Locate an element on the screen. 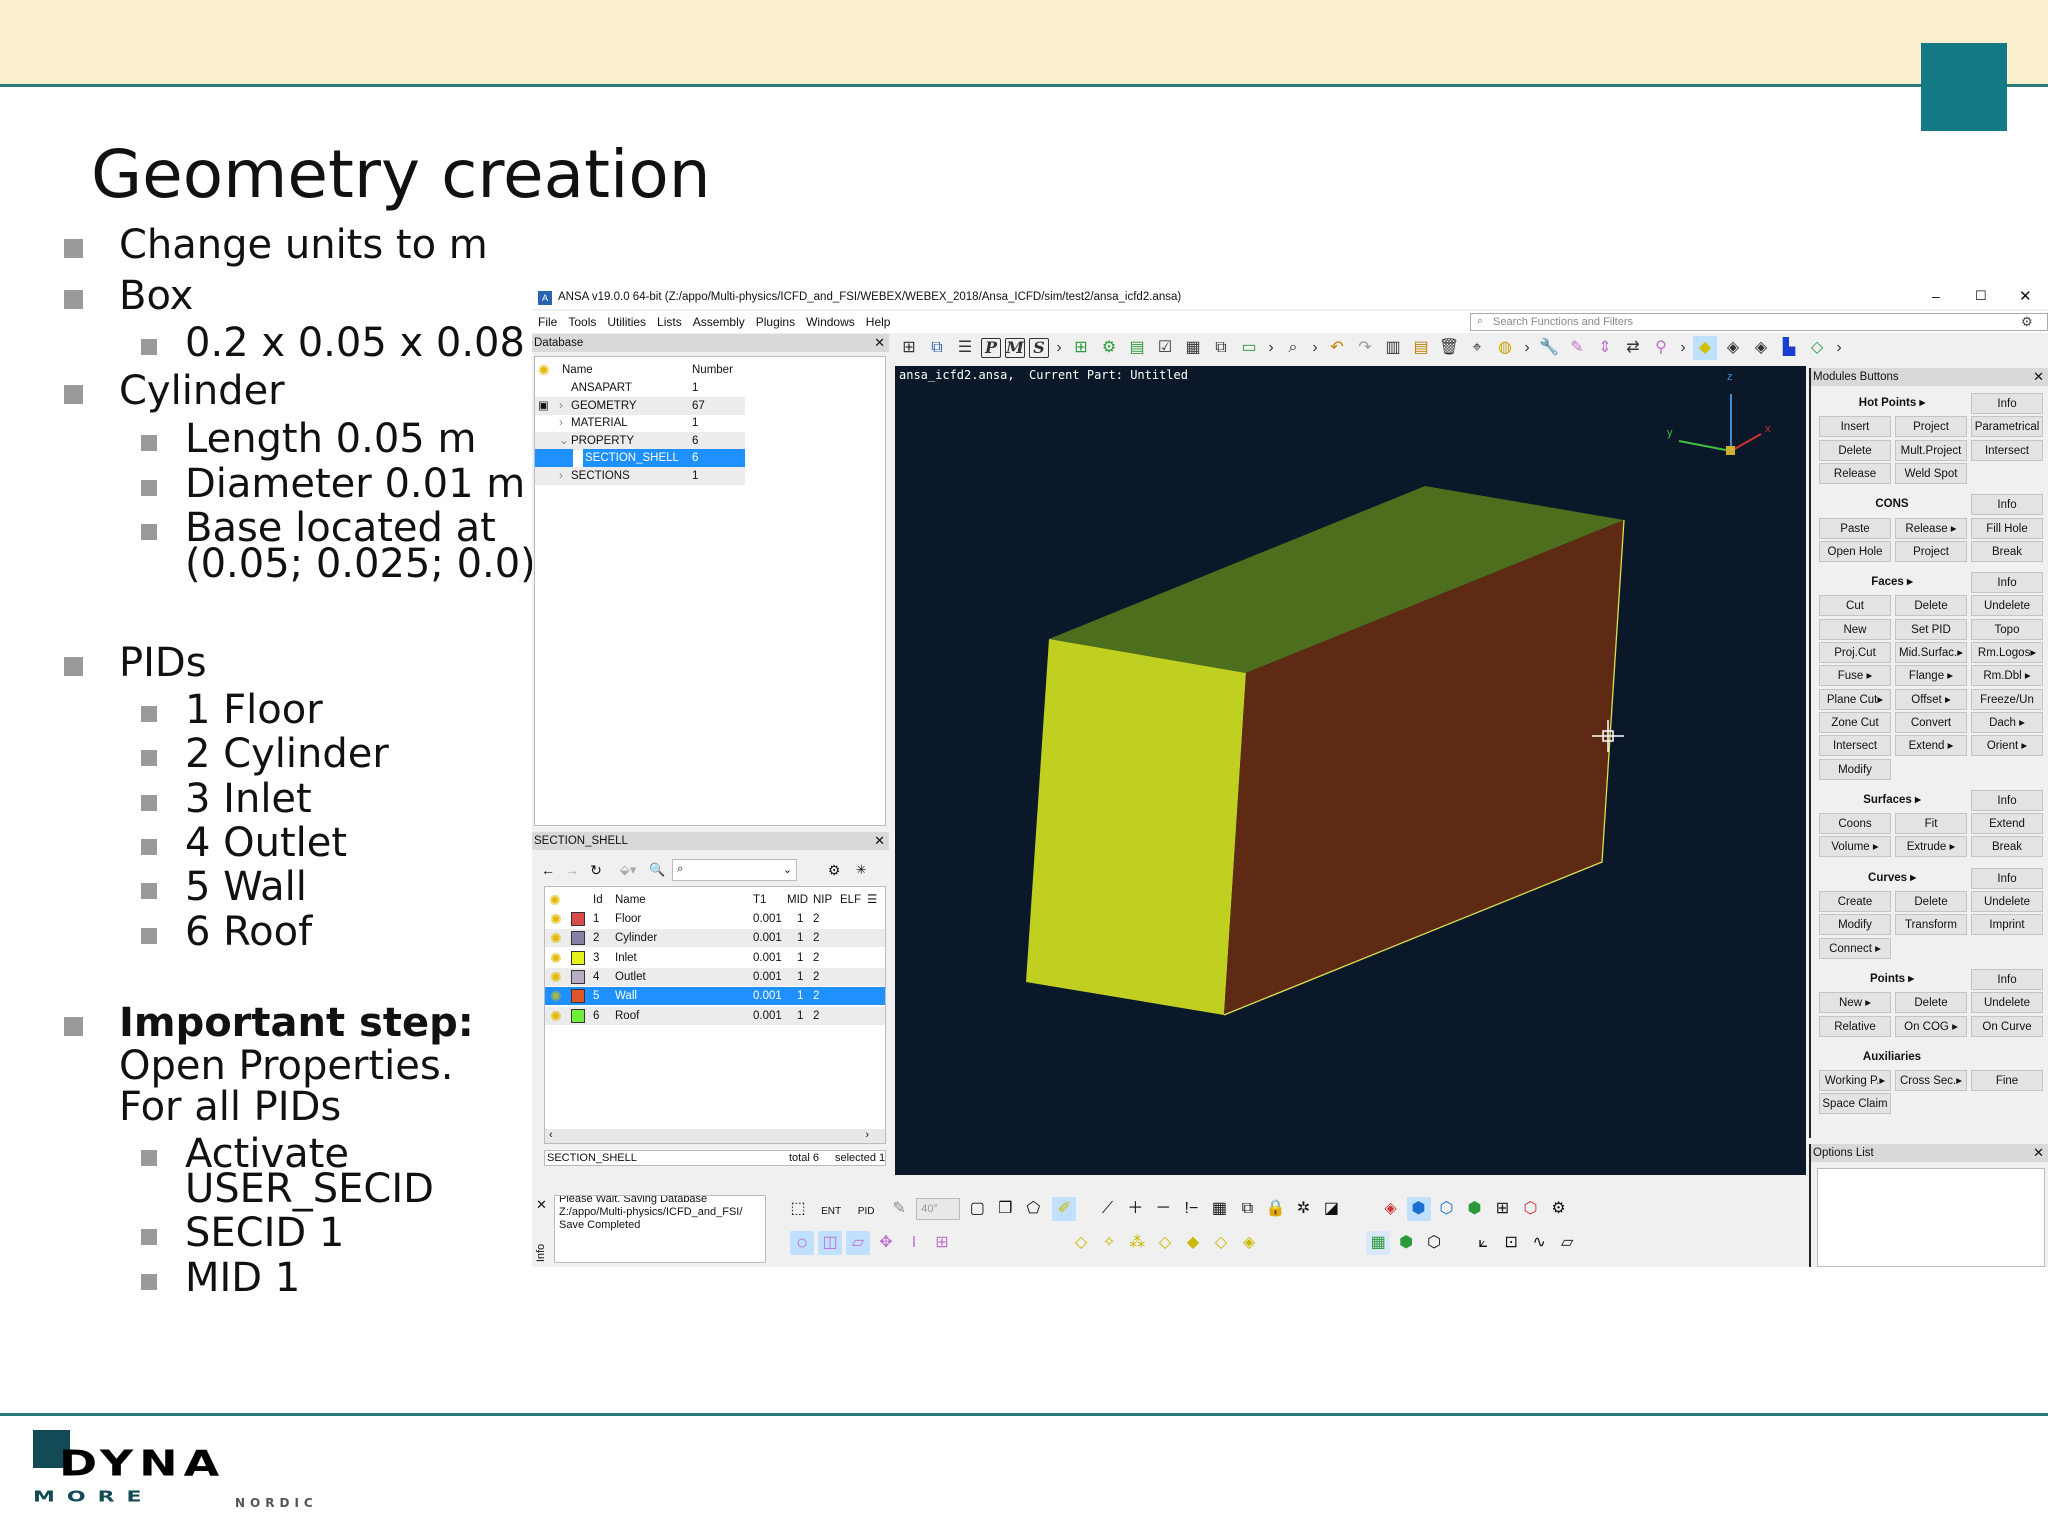 This screenshot has height=1536, width=2048. p-icon: P is located at coordinates (991, 348).